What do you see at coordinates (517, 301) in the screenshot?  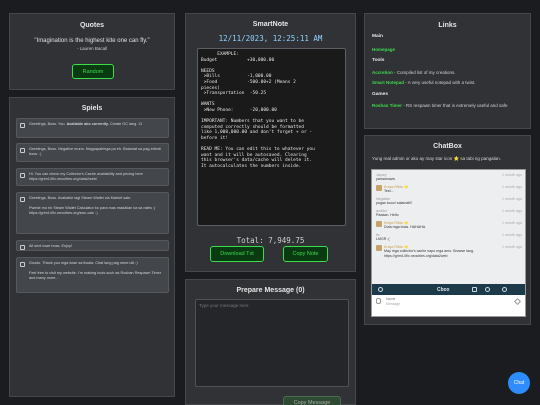 I see `send-icon` at bounding box center [517, 301].